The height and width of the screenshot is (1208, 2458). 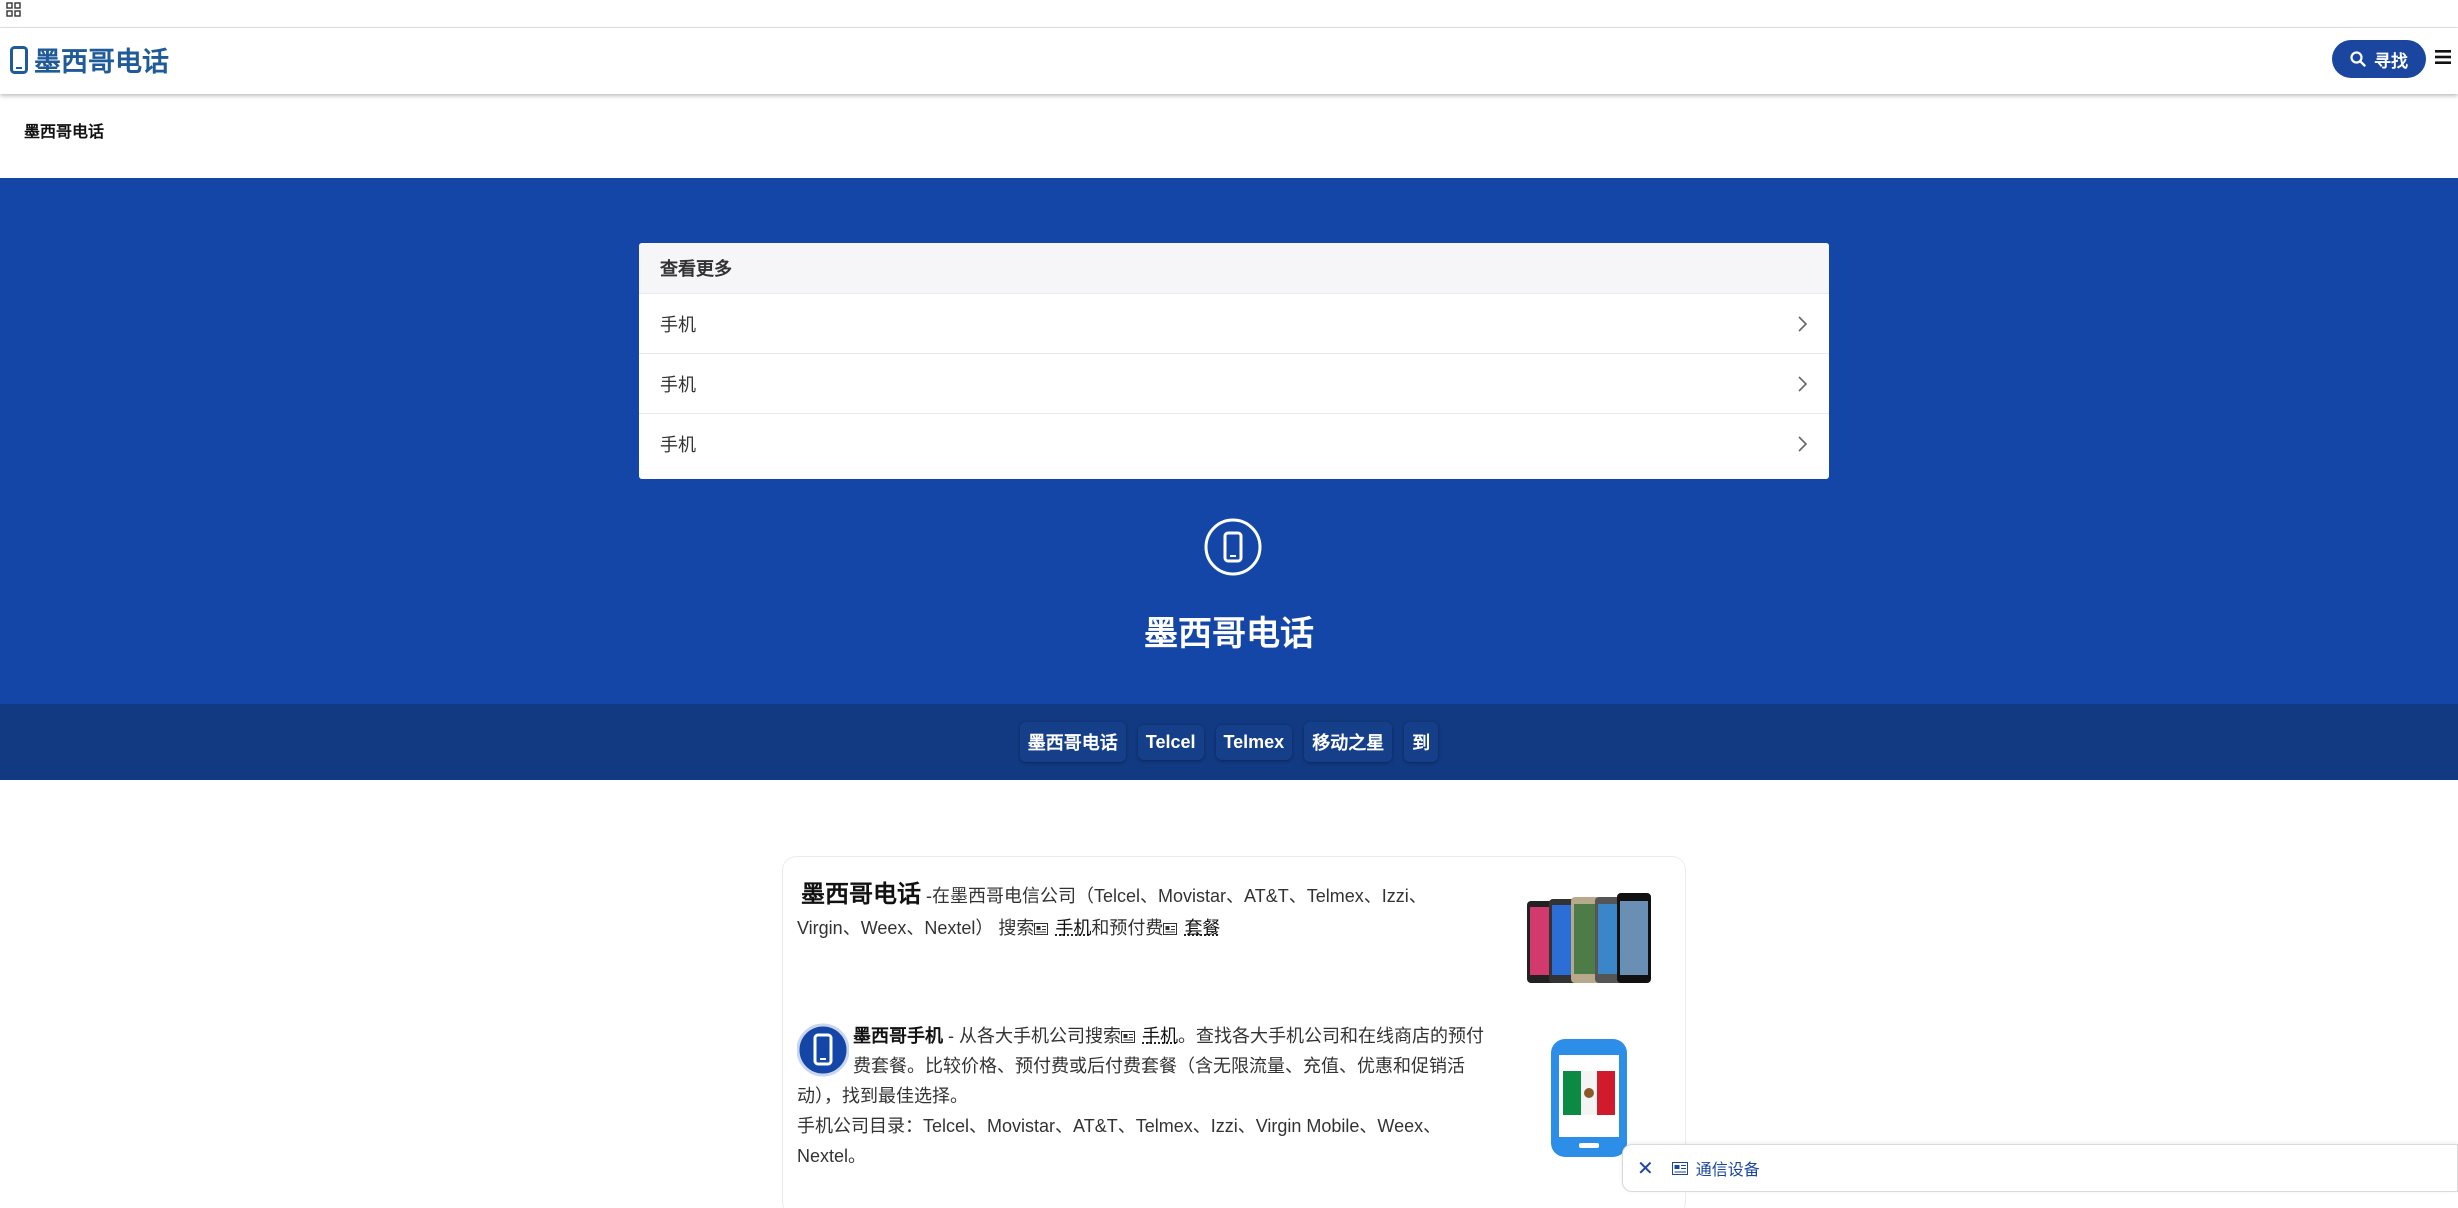 I want to click on site-header: 墨西哥电话 寻找, so click(x=1229, y=61).